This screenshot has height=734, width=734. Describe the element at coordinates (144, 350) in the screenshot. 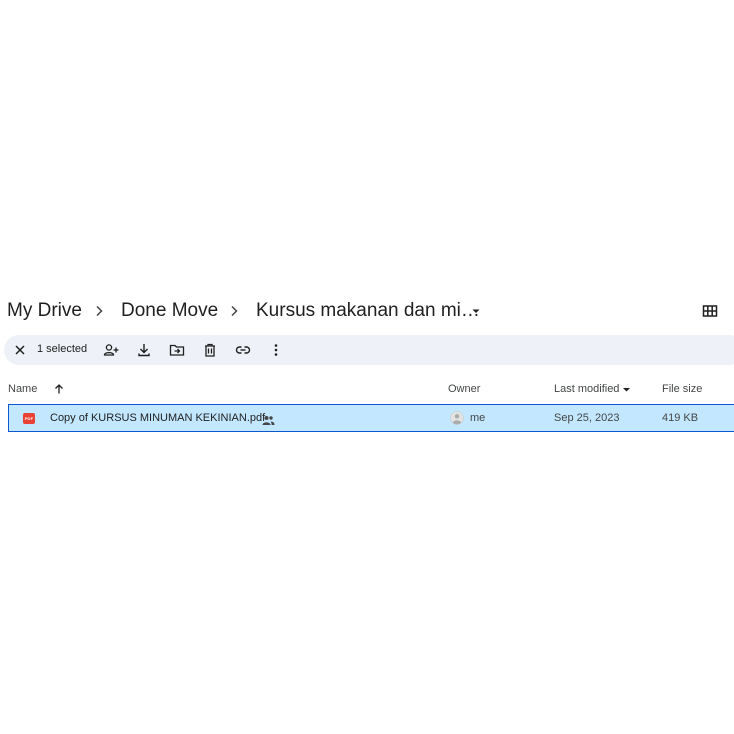

I see `download-icon` at that location.